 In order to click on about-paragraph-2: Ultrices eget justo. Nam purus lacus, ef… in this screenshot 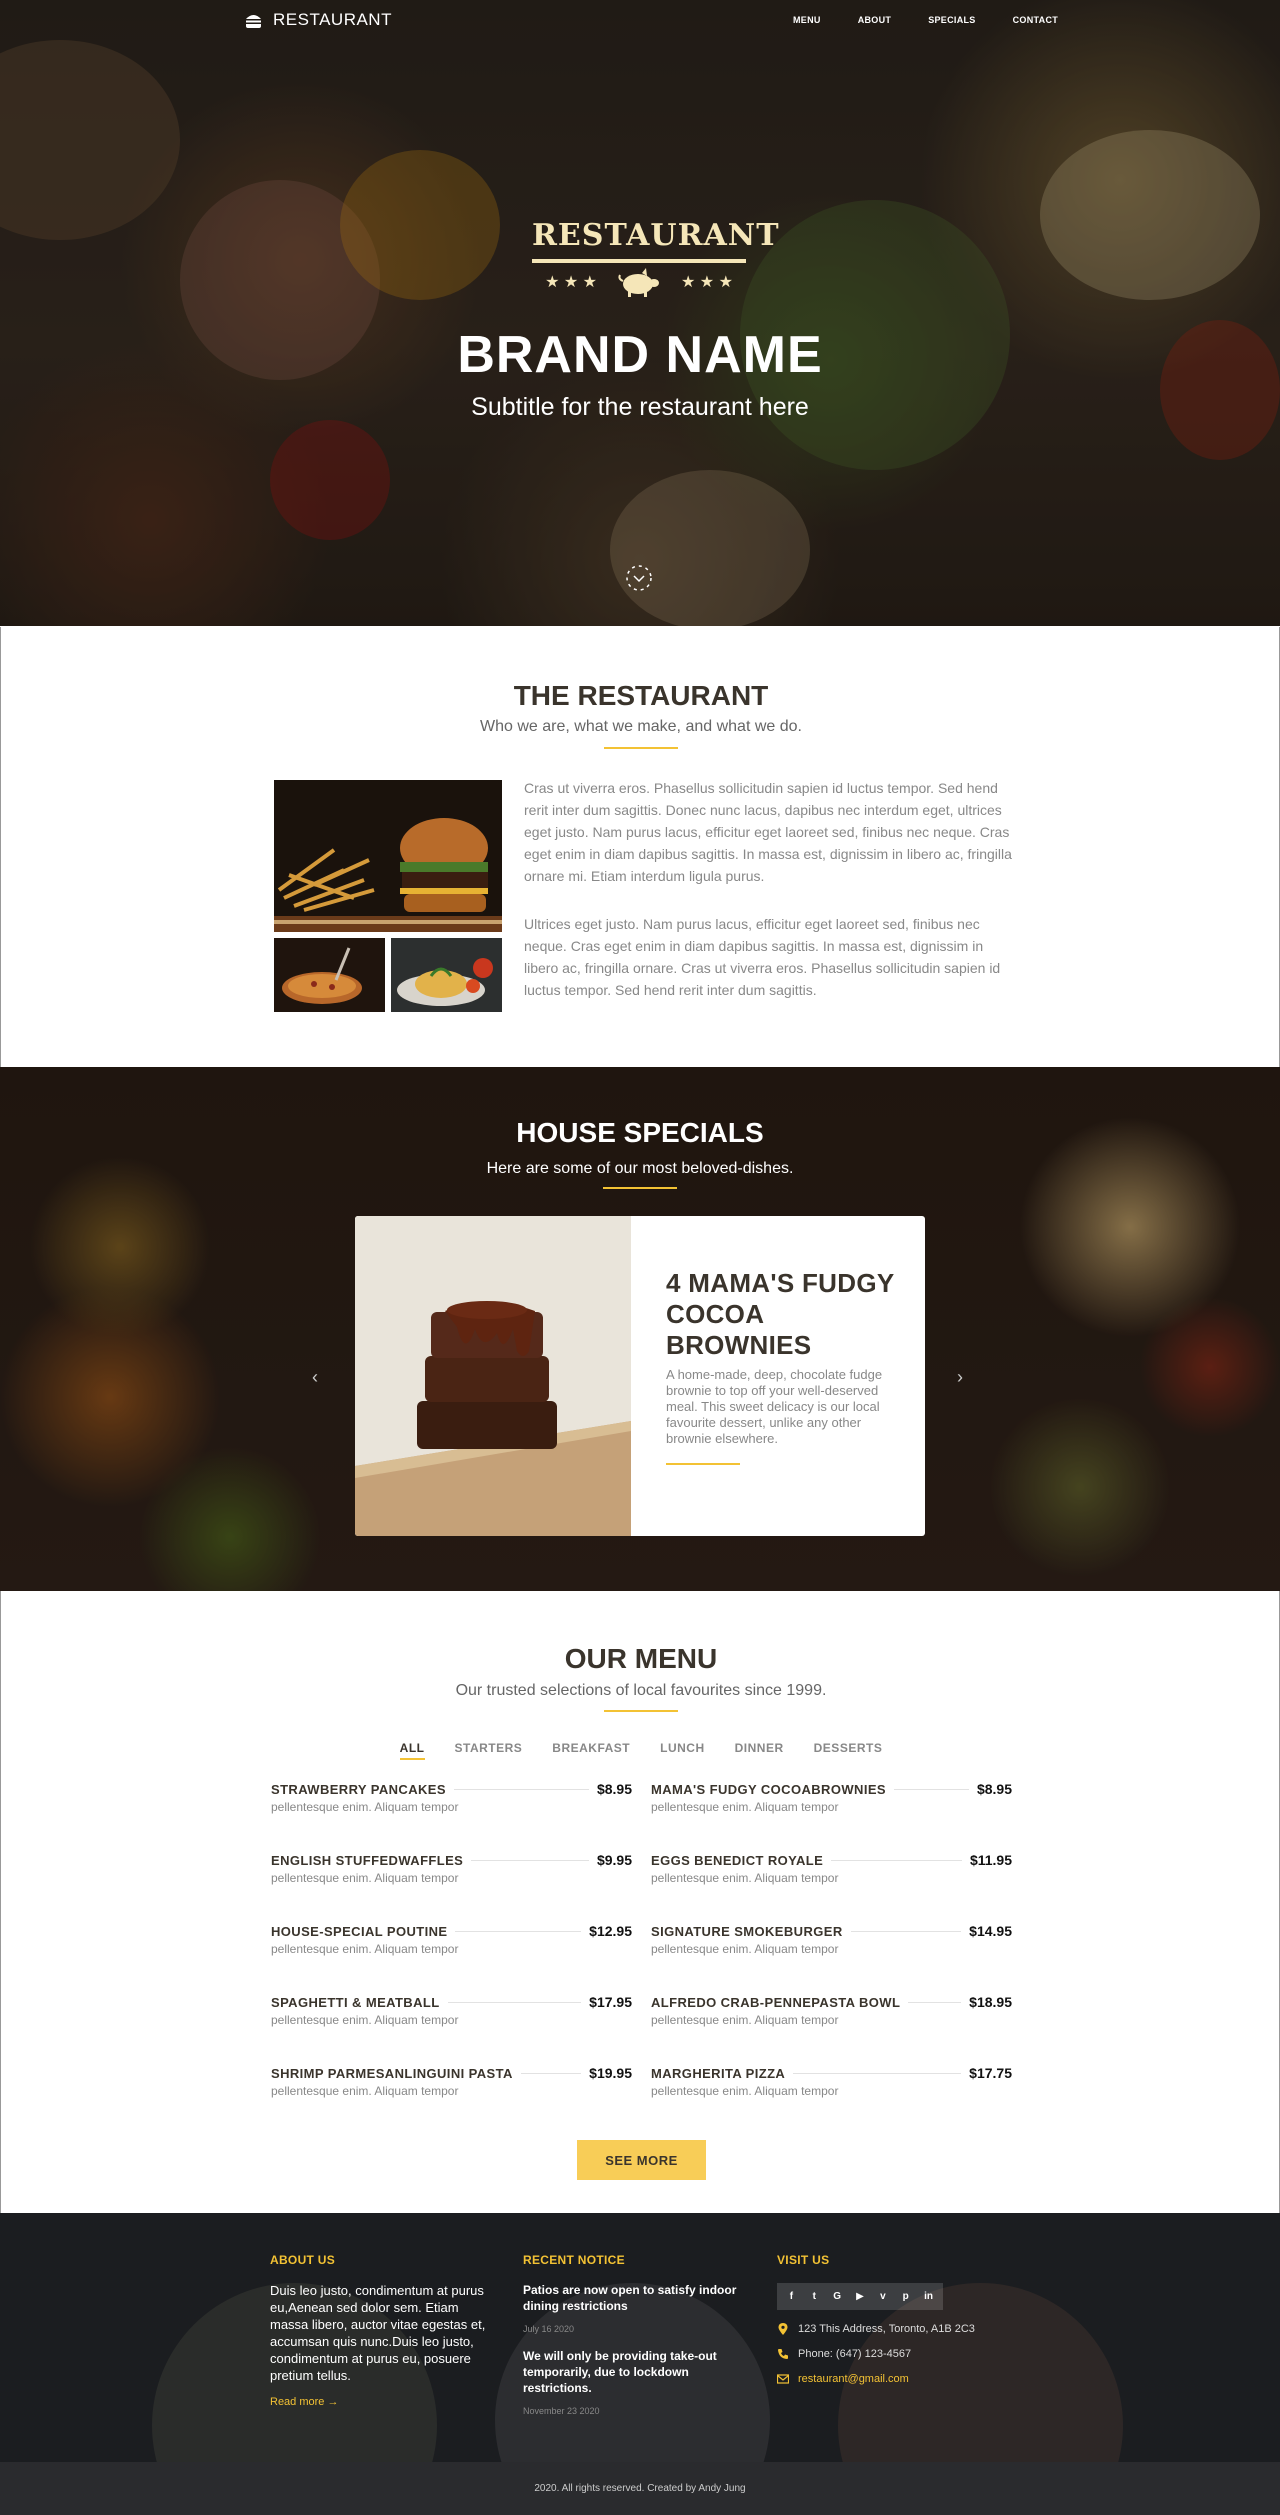, I will do `click(762, 957)`.